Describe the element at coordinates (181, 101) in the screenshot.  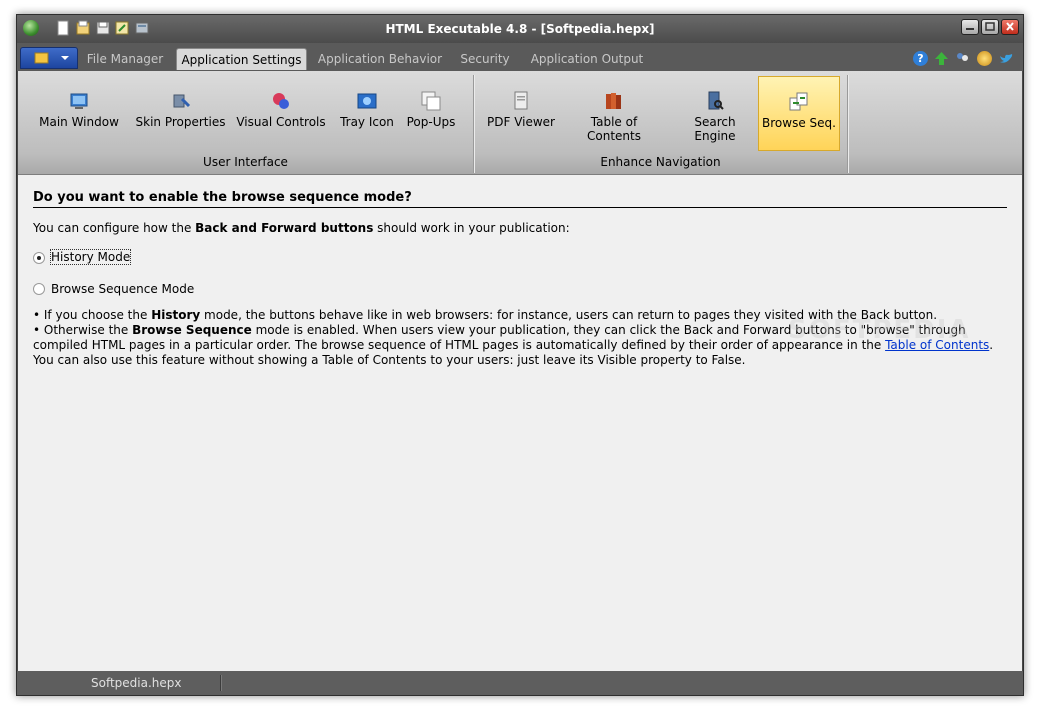
I see `skin-properties-icon` at that location.